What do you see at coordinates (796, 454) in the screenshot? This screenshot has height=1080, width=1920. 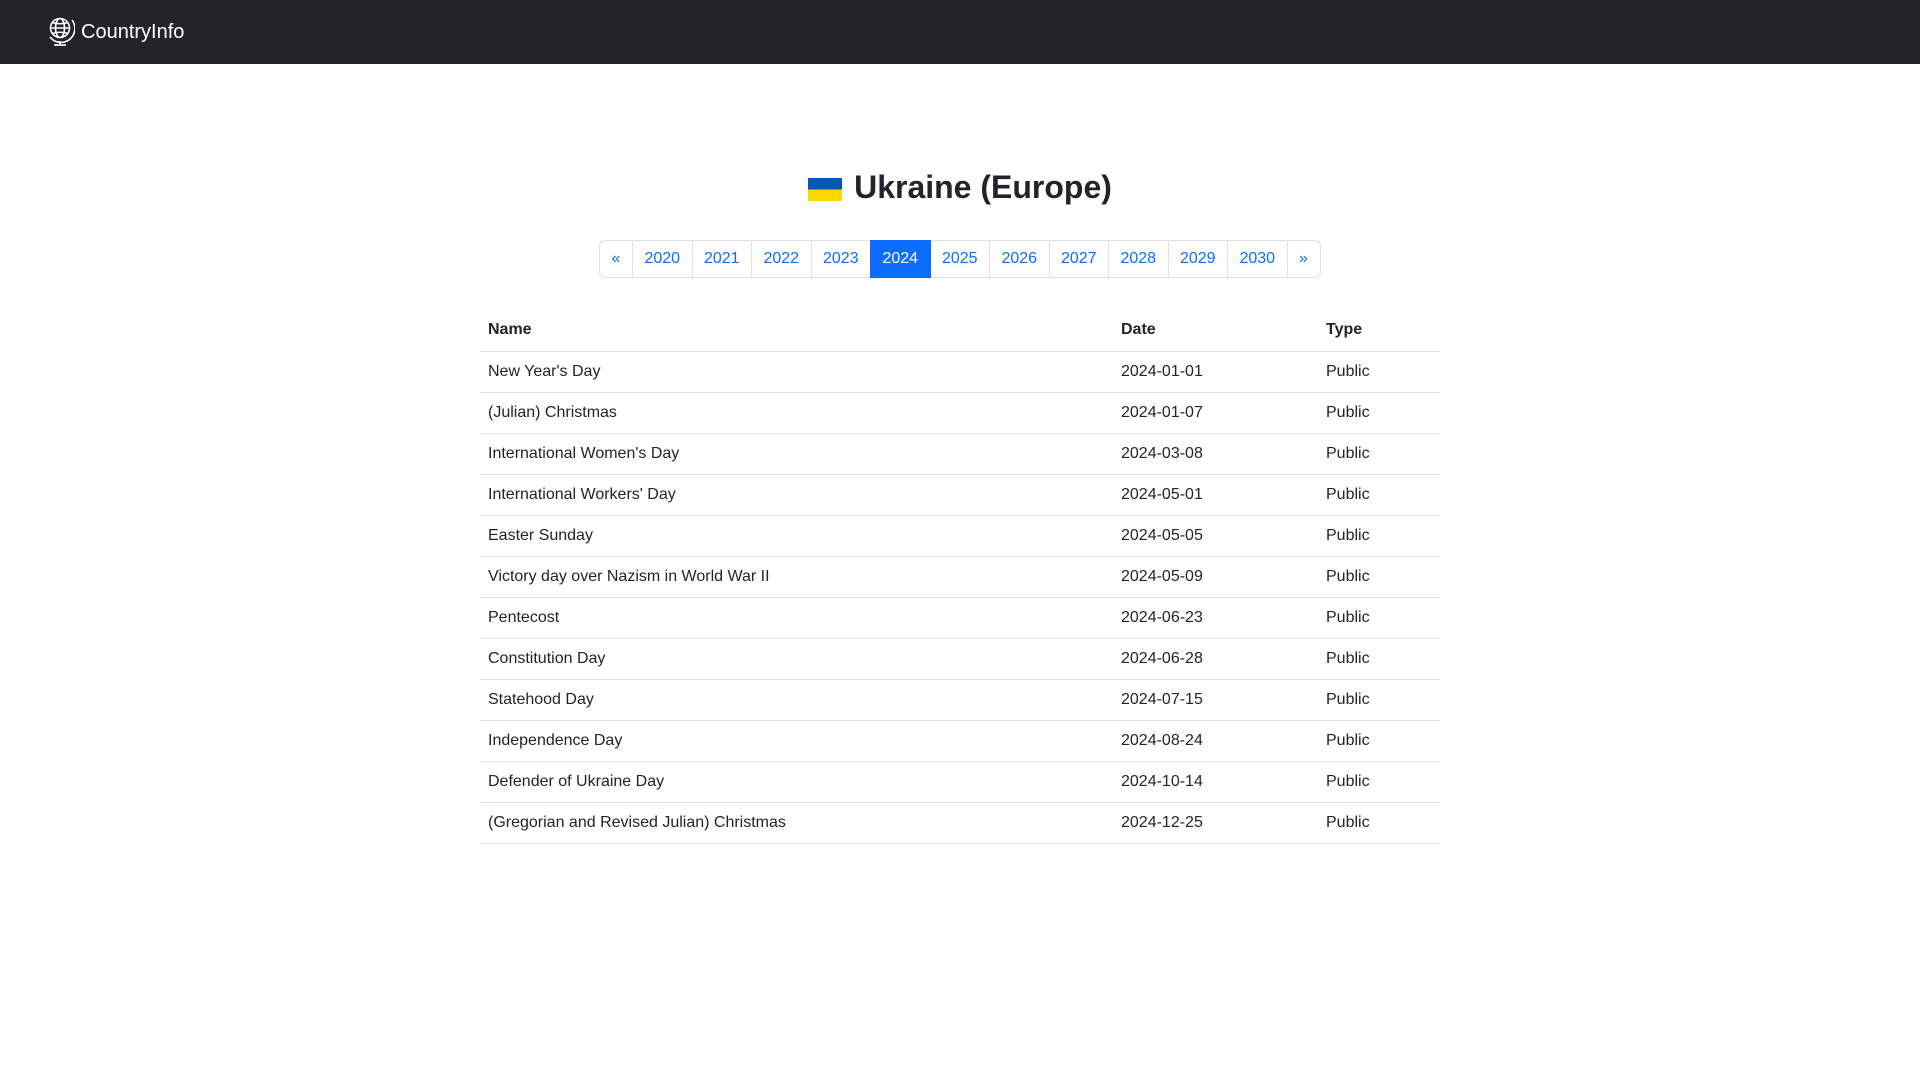 I see `holiday-name-cell: International Women's Day` at bounding box center [796, 454].